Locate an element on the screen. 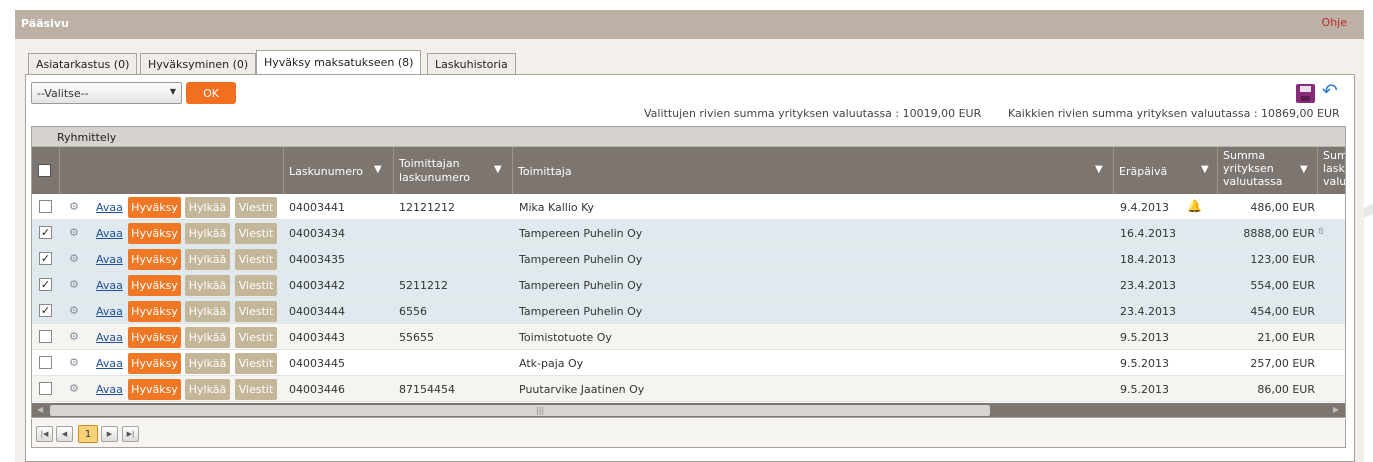  scrollbar-thumb: ||| is located at coordinates (520, 410).